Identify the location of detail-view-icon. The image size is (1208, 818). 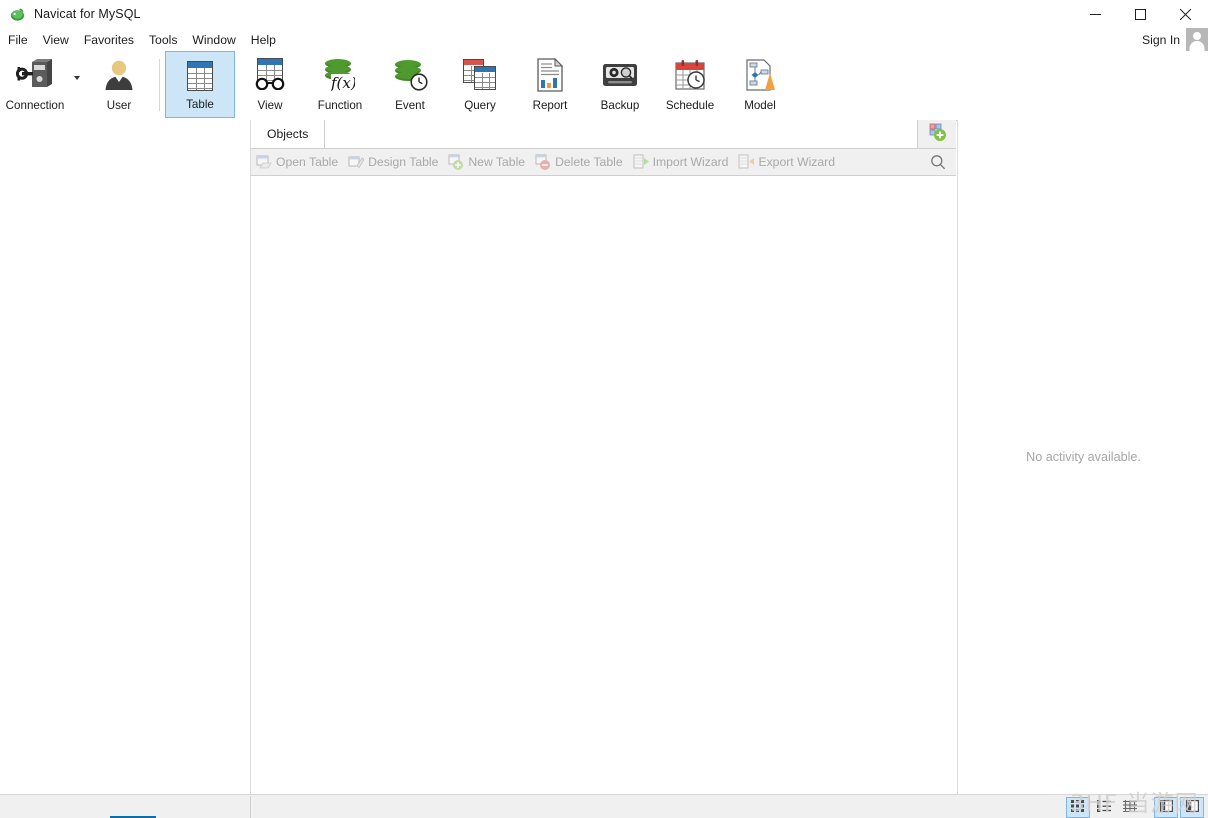
(1130, 808).